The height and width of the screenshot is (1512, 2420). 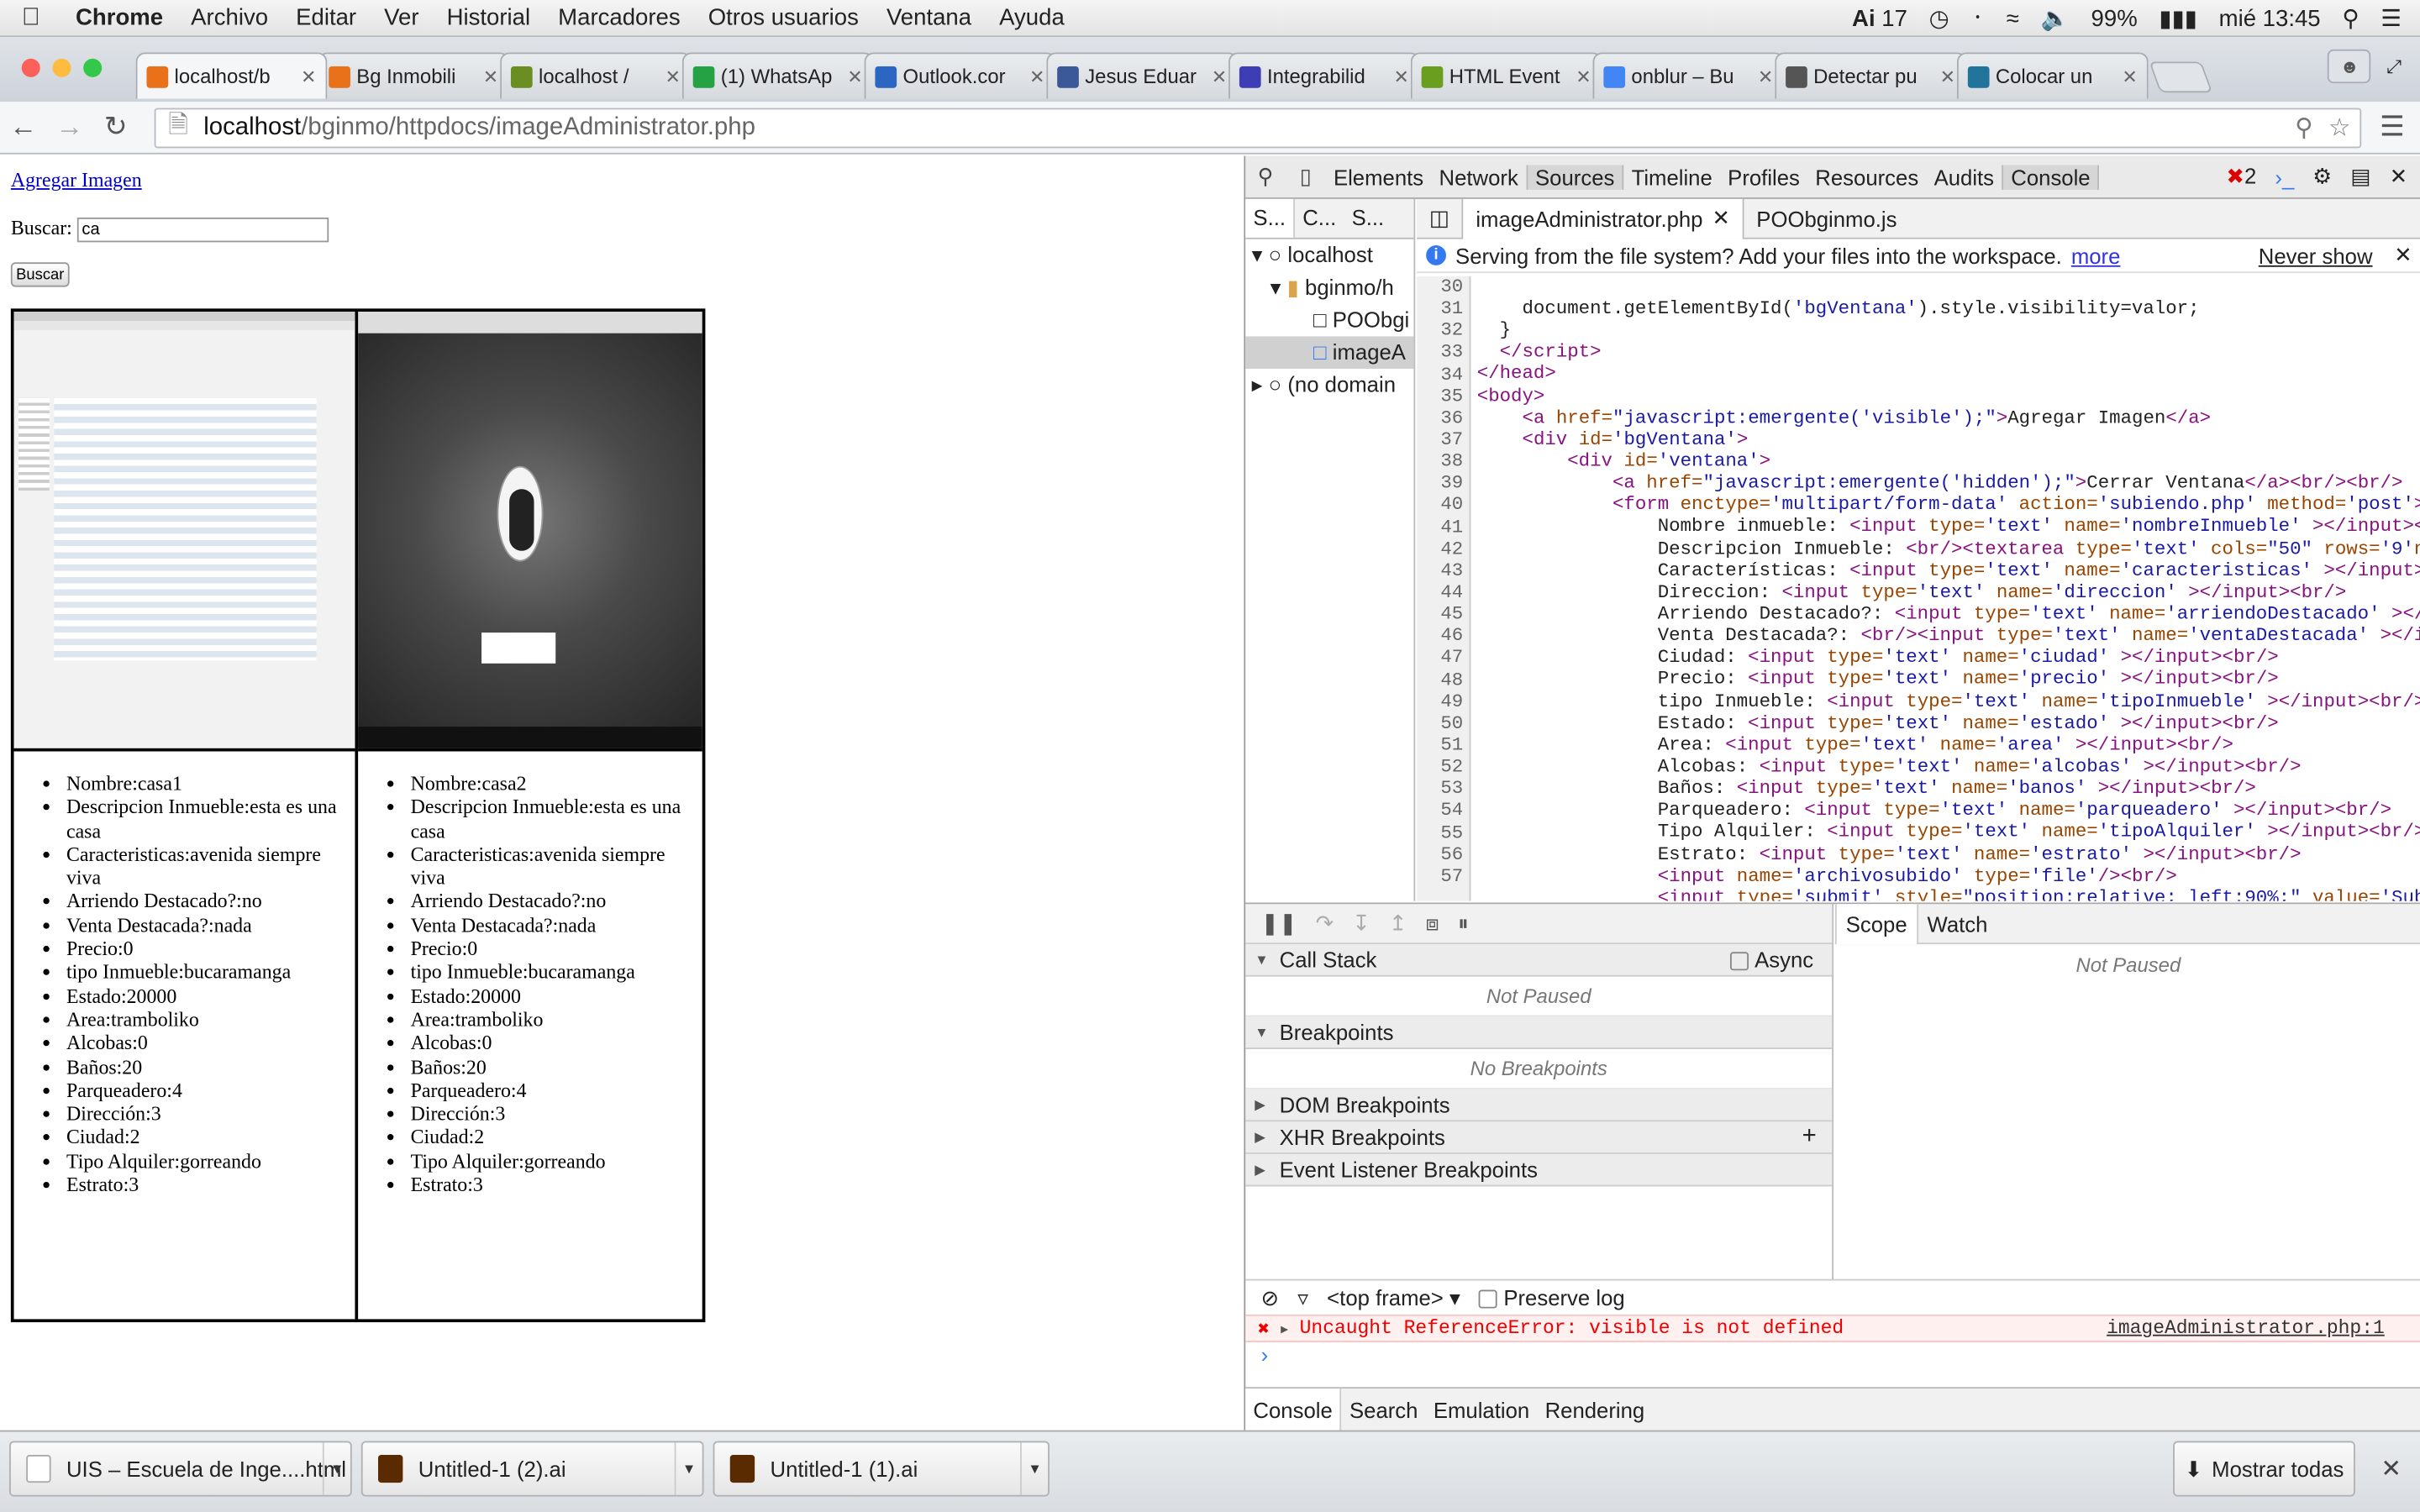 I want to click on line-number: 44, so click(x=1440, y=592).